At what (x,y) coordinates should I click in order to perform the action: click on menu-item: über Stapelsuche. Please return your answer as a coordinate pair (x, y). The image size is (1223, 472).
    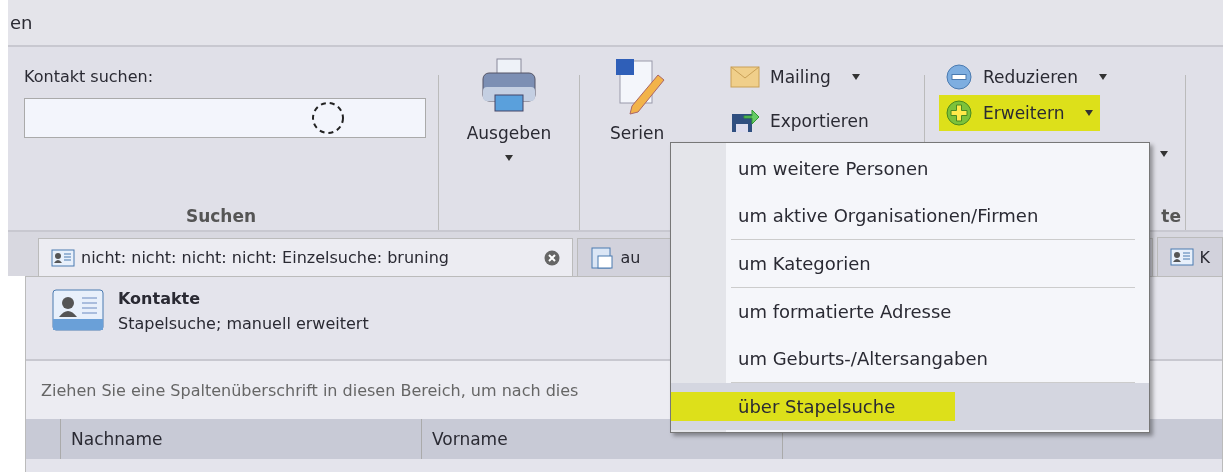
    Looking at the image, I should click on (910, 406).